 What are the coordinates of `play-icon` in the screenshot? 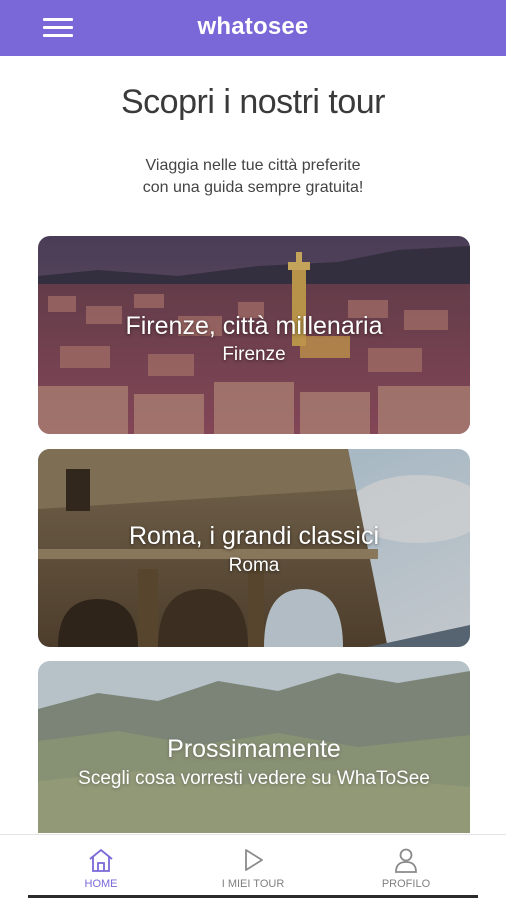 It's located at (254, 860).